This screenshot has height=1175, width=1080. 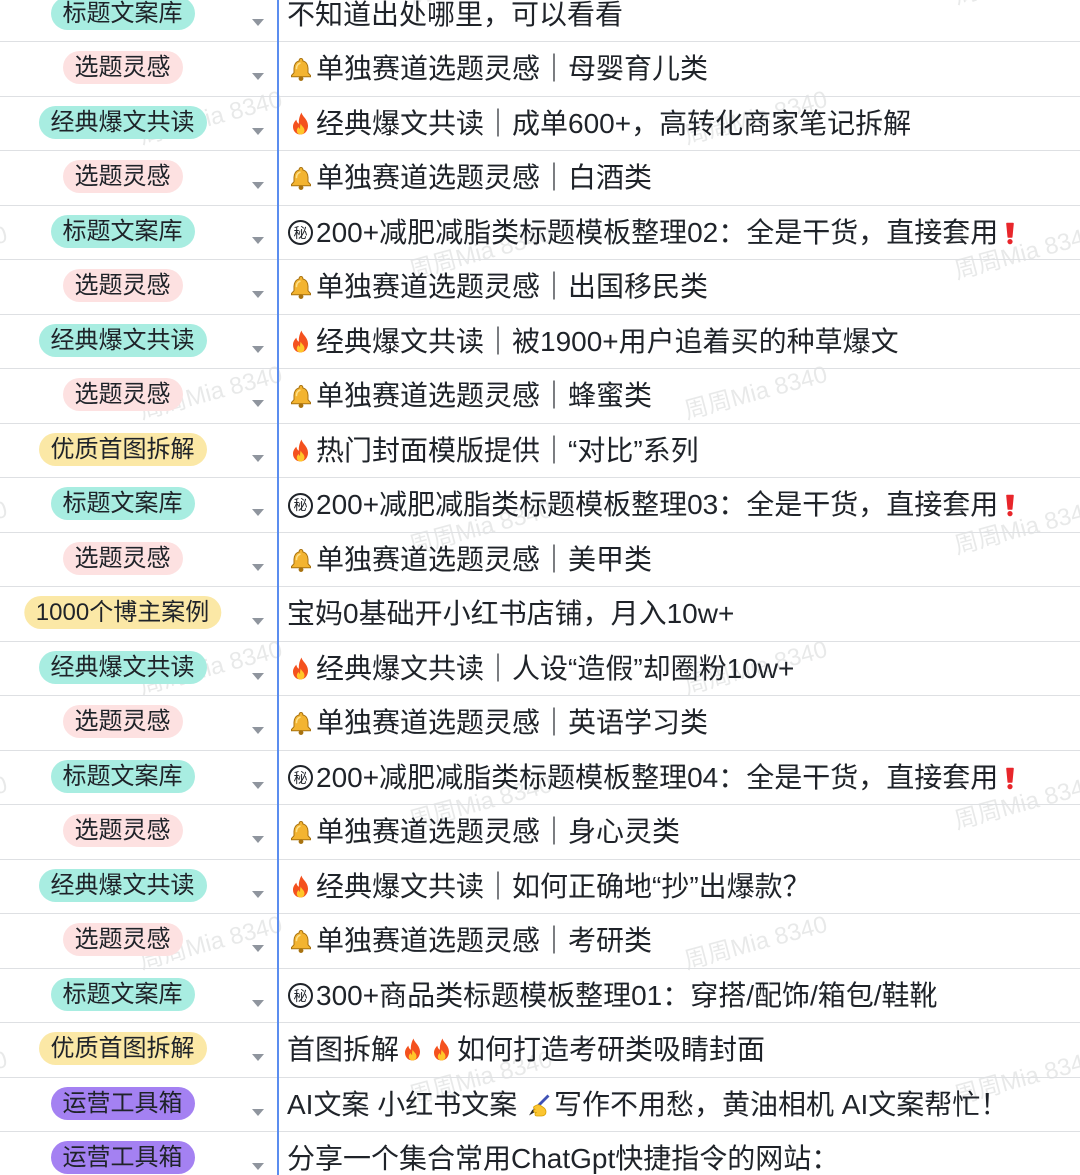 I want to click on title-cell: 秘 300+商品类标题模板整理01：穿搭/配饰/箱包/鞋靴, so click(x=683, y=996).